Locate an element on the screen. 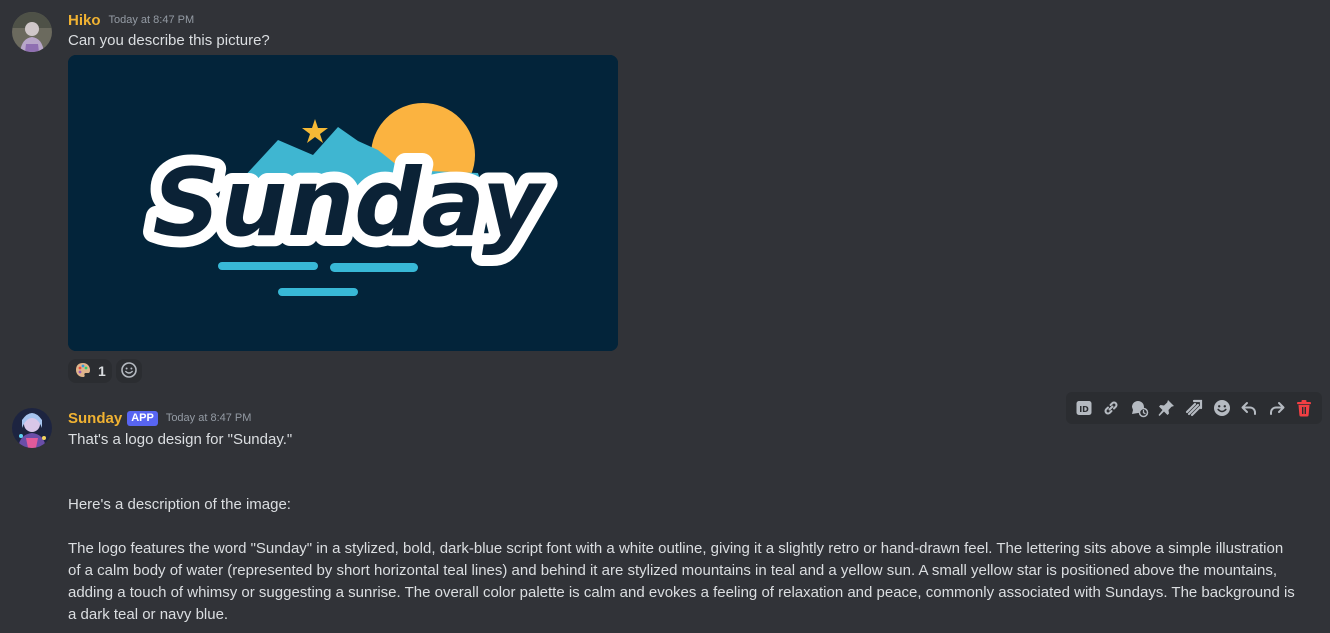 This screenshot has height=633, width=1330. message-text-line-1: That's a logo design for "Sunday." is located at coordinates (180, 439).